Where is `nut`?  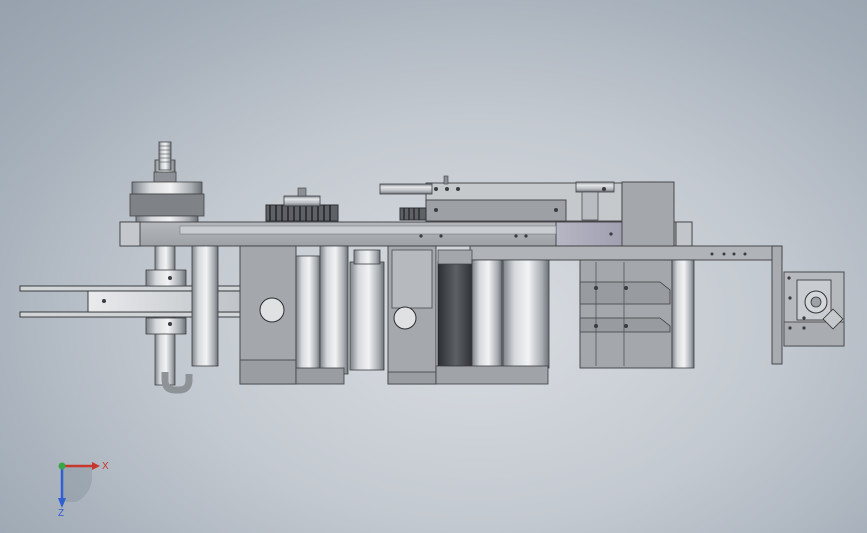 nut is located at coordinates (165, 177).